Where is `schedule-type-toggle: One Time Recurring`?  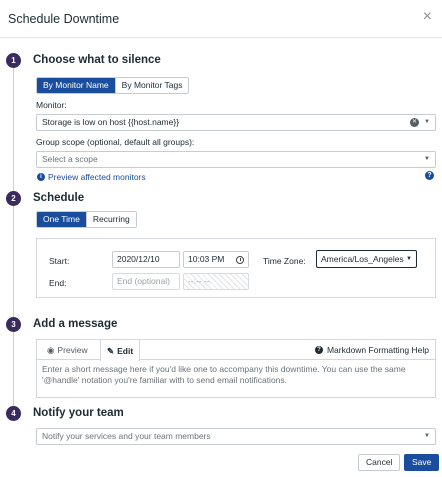 schedule-type-toggle: One Time Recurring is located at coordinates (86, 219).